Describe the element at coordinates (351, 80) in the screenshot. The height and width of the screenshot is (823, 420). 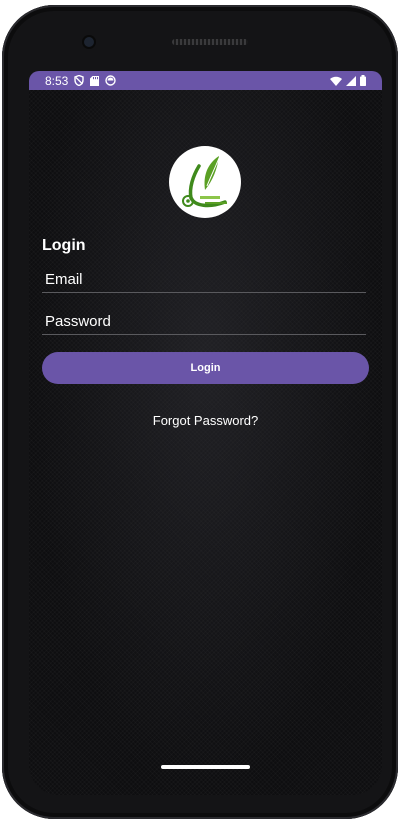
I see `cell-signal-icon` at that location.